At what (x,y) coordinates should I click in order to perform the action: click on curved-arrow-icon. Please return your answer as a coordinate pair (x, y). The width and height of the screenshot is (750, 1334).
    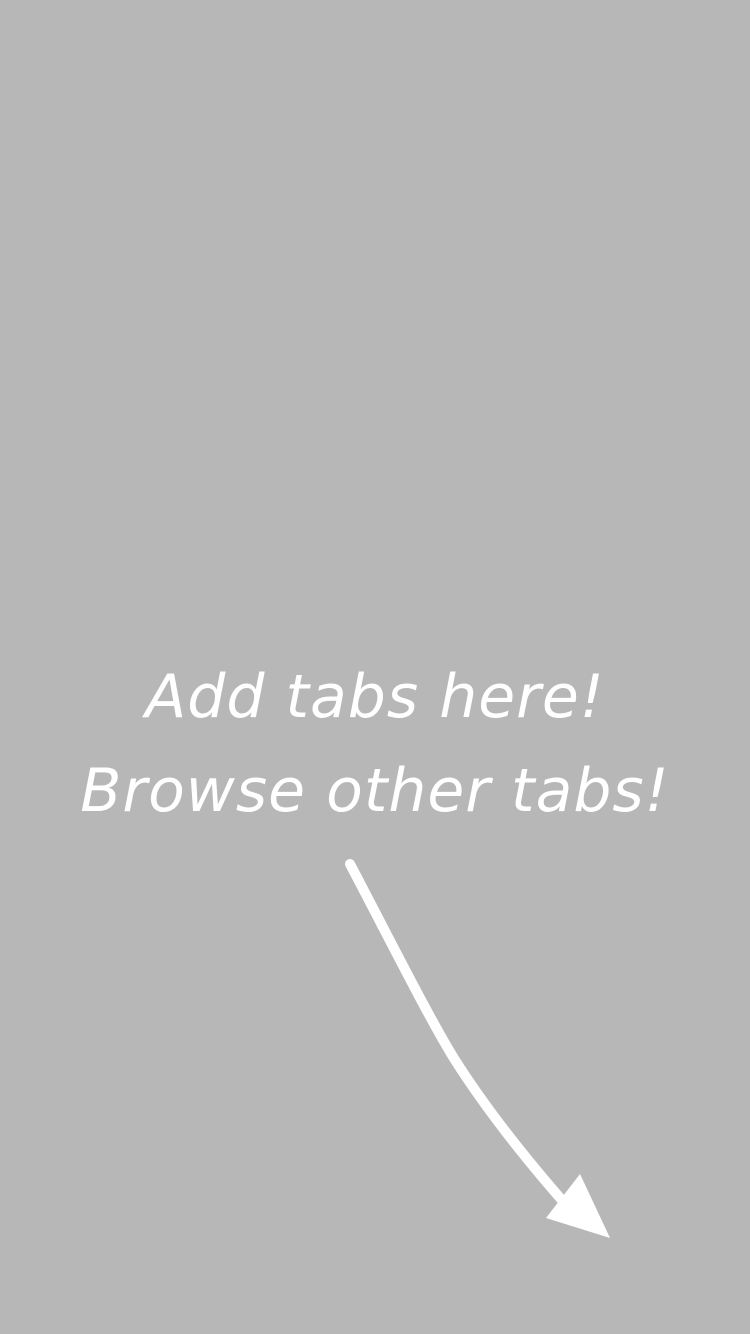
    Looking at the image, I should click on (477, 1048).